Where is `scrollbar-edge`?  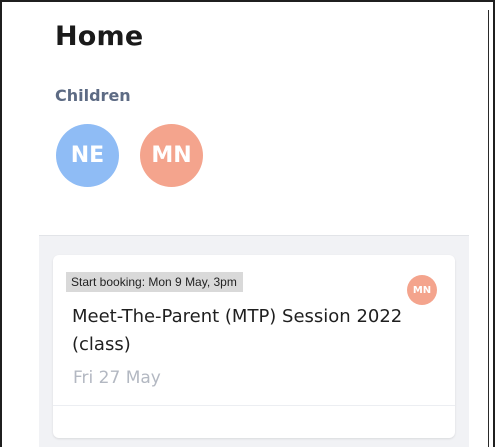 scrollbar-edge is located at coordinates (488, 228).